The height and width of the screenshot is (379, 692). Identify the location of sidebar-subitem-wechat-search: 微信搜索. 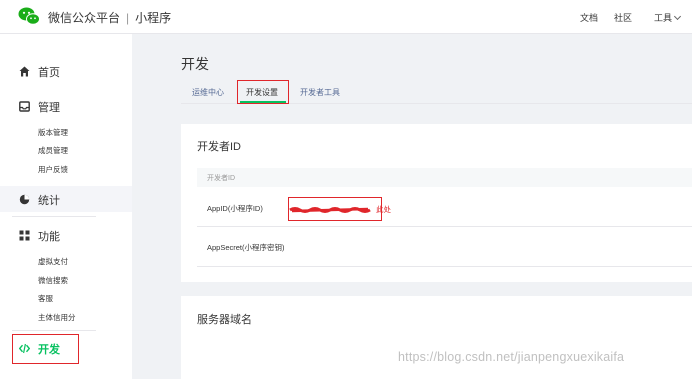
(53, 280).